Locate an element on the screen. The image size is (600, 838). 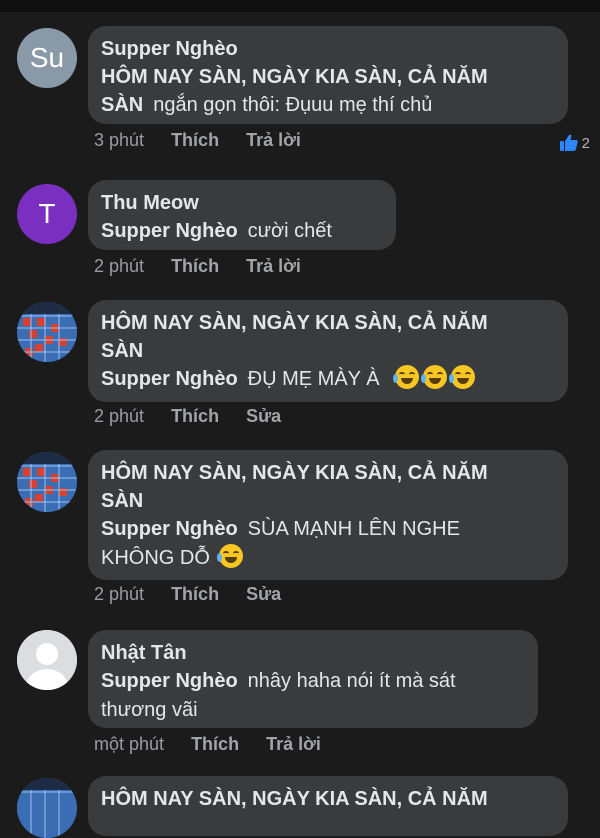
comment-actions: 3 phút Thích Trả lời is located at coordinates (208, 140).